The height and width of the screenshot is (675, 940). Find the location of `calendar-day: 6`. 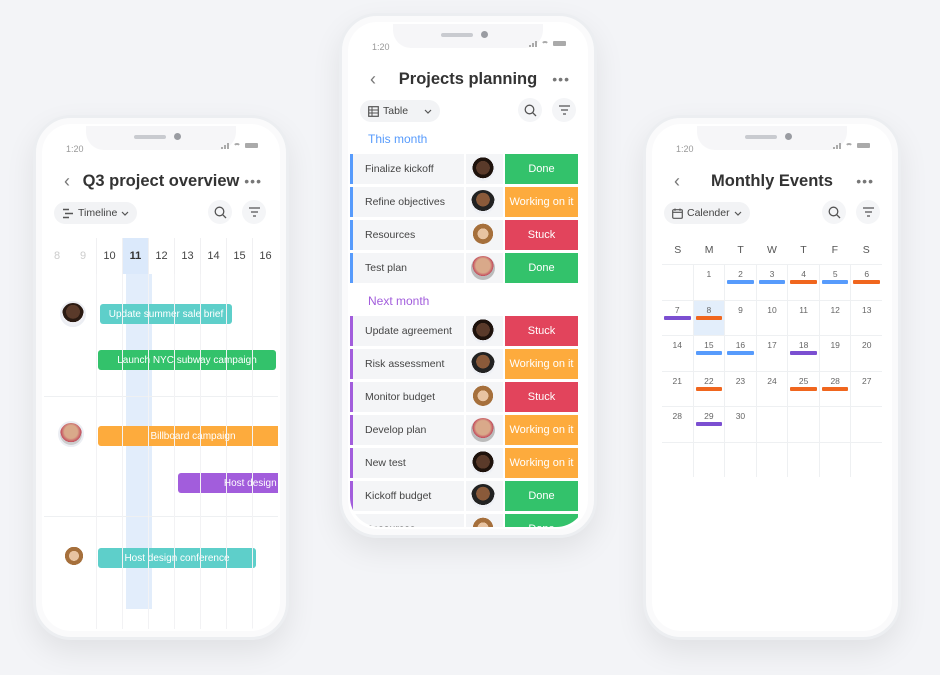

calendar-day: 6 is located at coordinates (866, 282).